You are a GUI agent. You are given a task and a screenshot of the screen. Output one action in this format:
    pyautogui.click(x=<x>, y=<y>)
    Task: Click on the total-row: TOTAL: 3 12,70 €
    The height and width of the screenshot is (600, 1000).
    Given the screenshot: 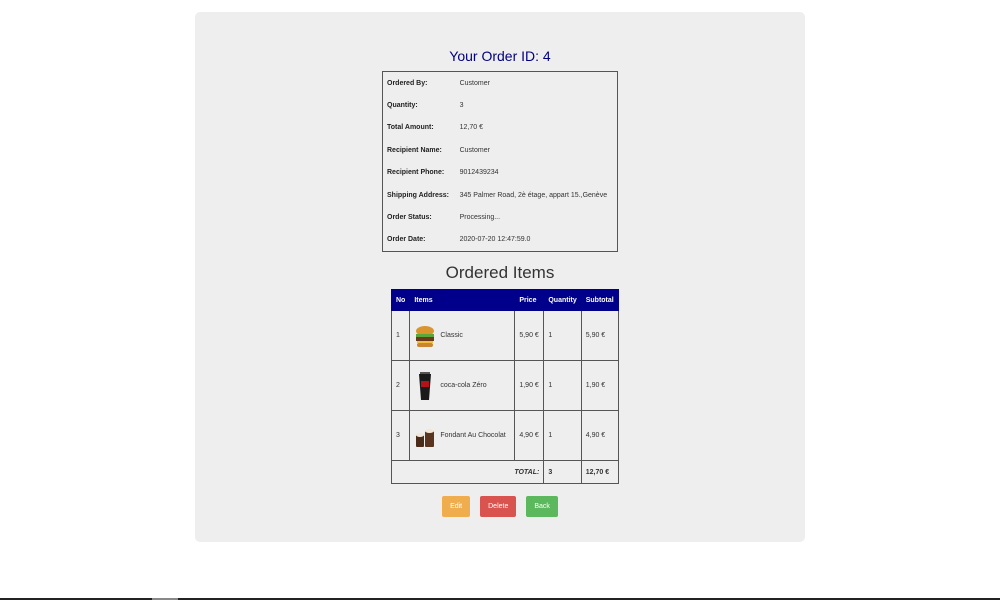 What is the action you would take?
    pyautogui.click(x=504, y=472)
    